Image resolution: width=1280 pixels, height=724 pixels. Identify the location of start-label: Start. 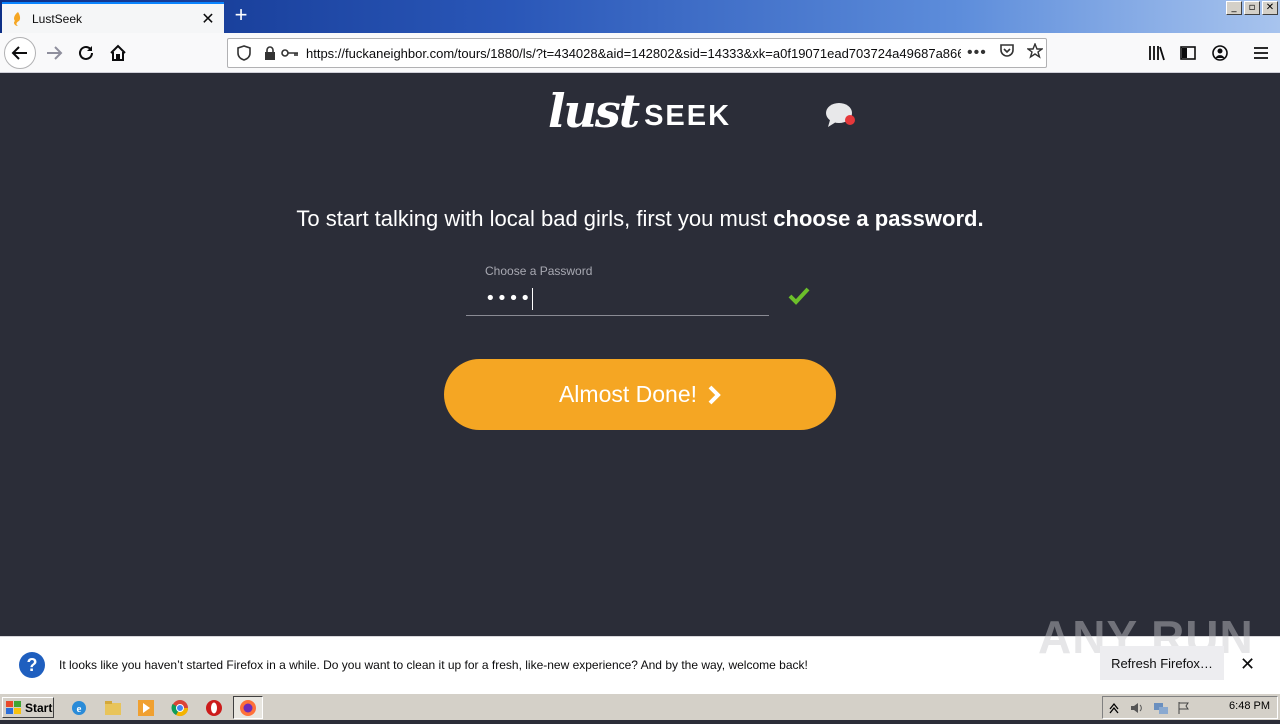
(39, 707).